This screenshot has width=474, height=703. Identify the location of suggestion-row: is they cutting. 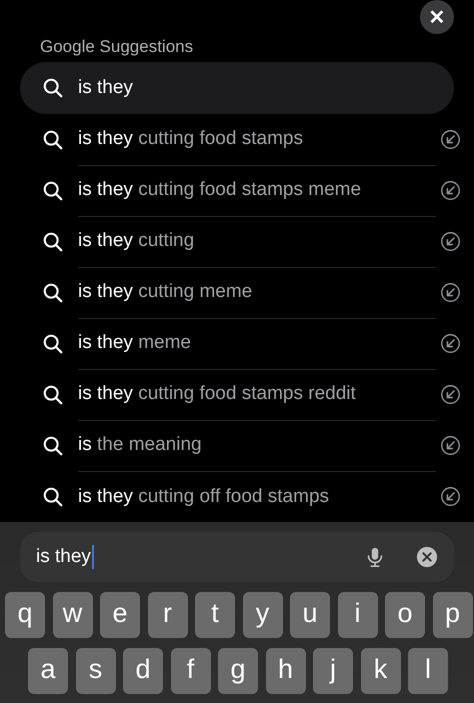
(237, 241).